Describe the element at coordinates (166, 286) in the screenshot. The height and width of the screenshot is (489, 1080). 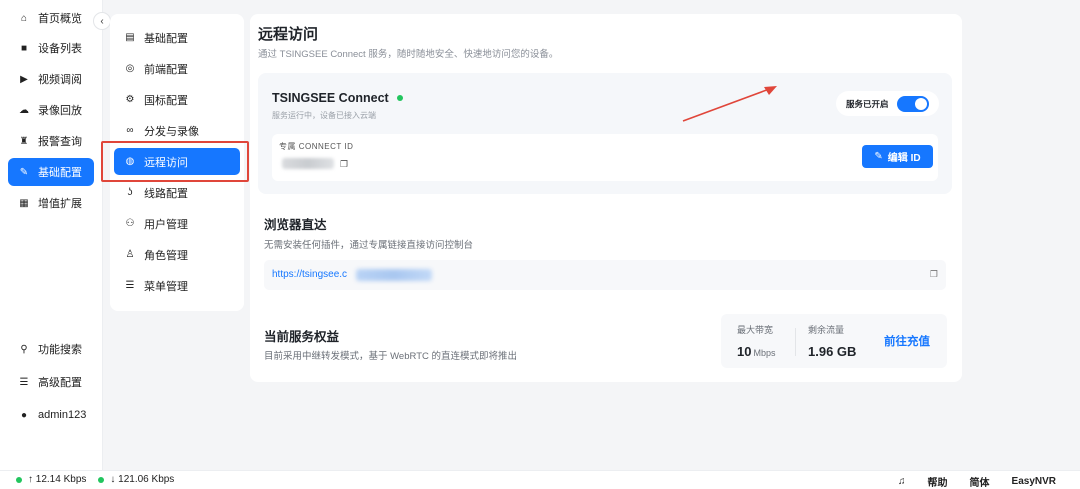
I see `sub-item-label: 菜单管理` at that location.